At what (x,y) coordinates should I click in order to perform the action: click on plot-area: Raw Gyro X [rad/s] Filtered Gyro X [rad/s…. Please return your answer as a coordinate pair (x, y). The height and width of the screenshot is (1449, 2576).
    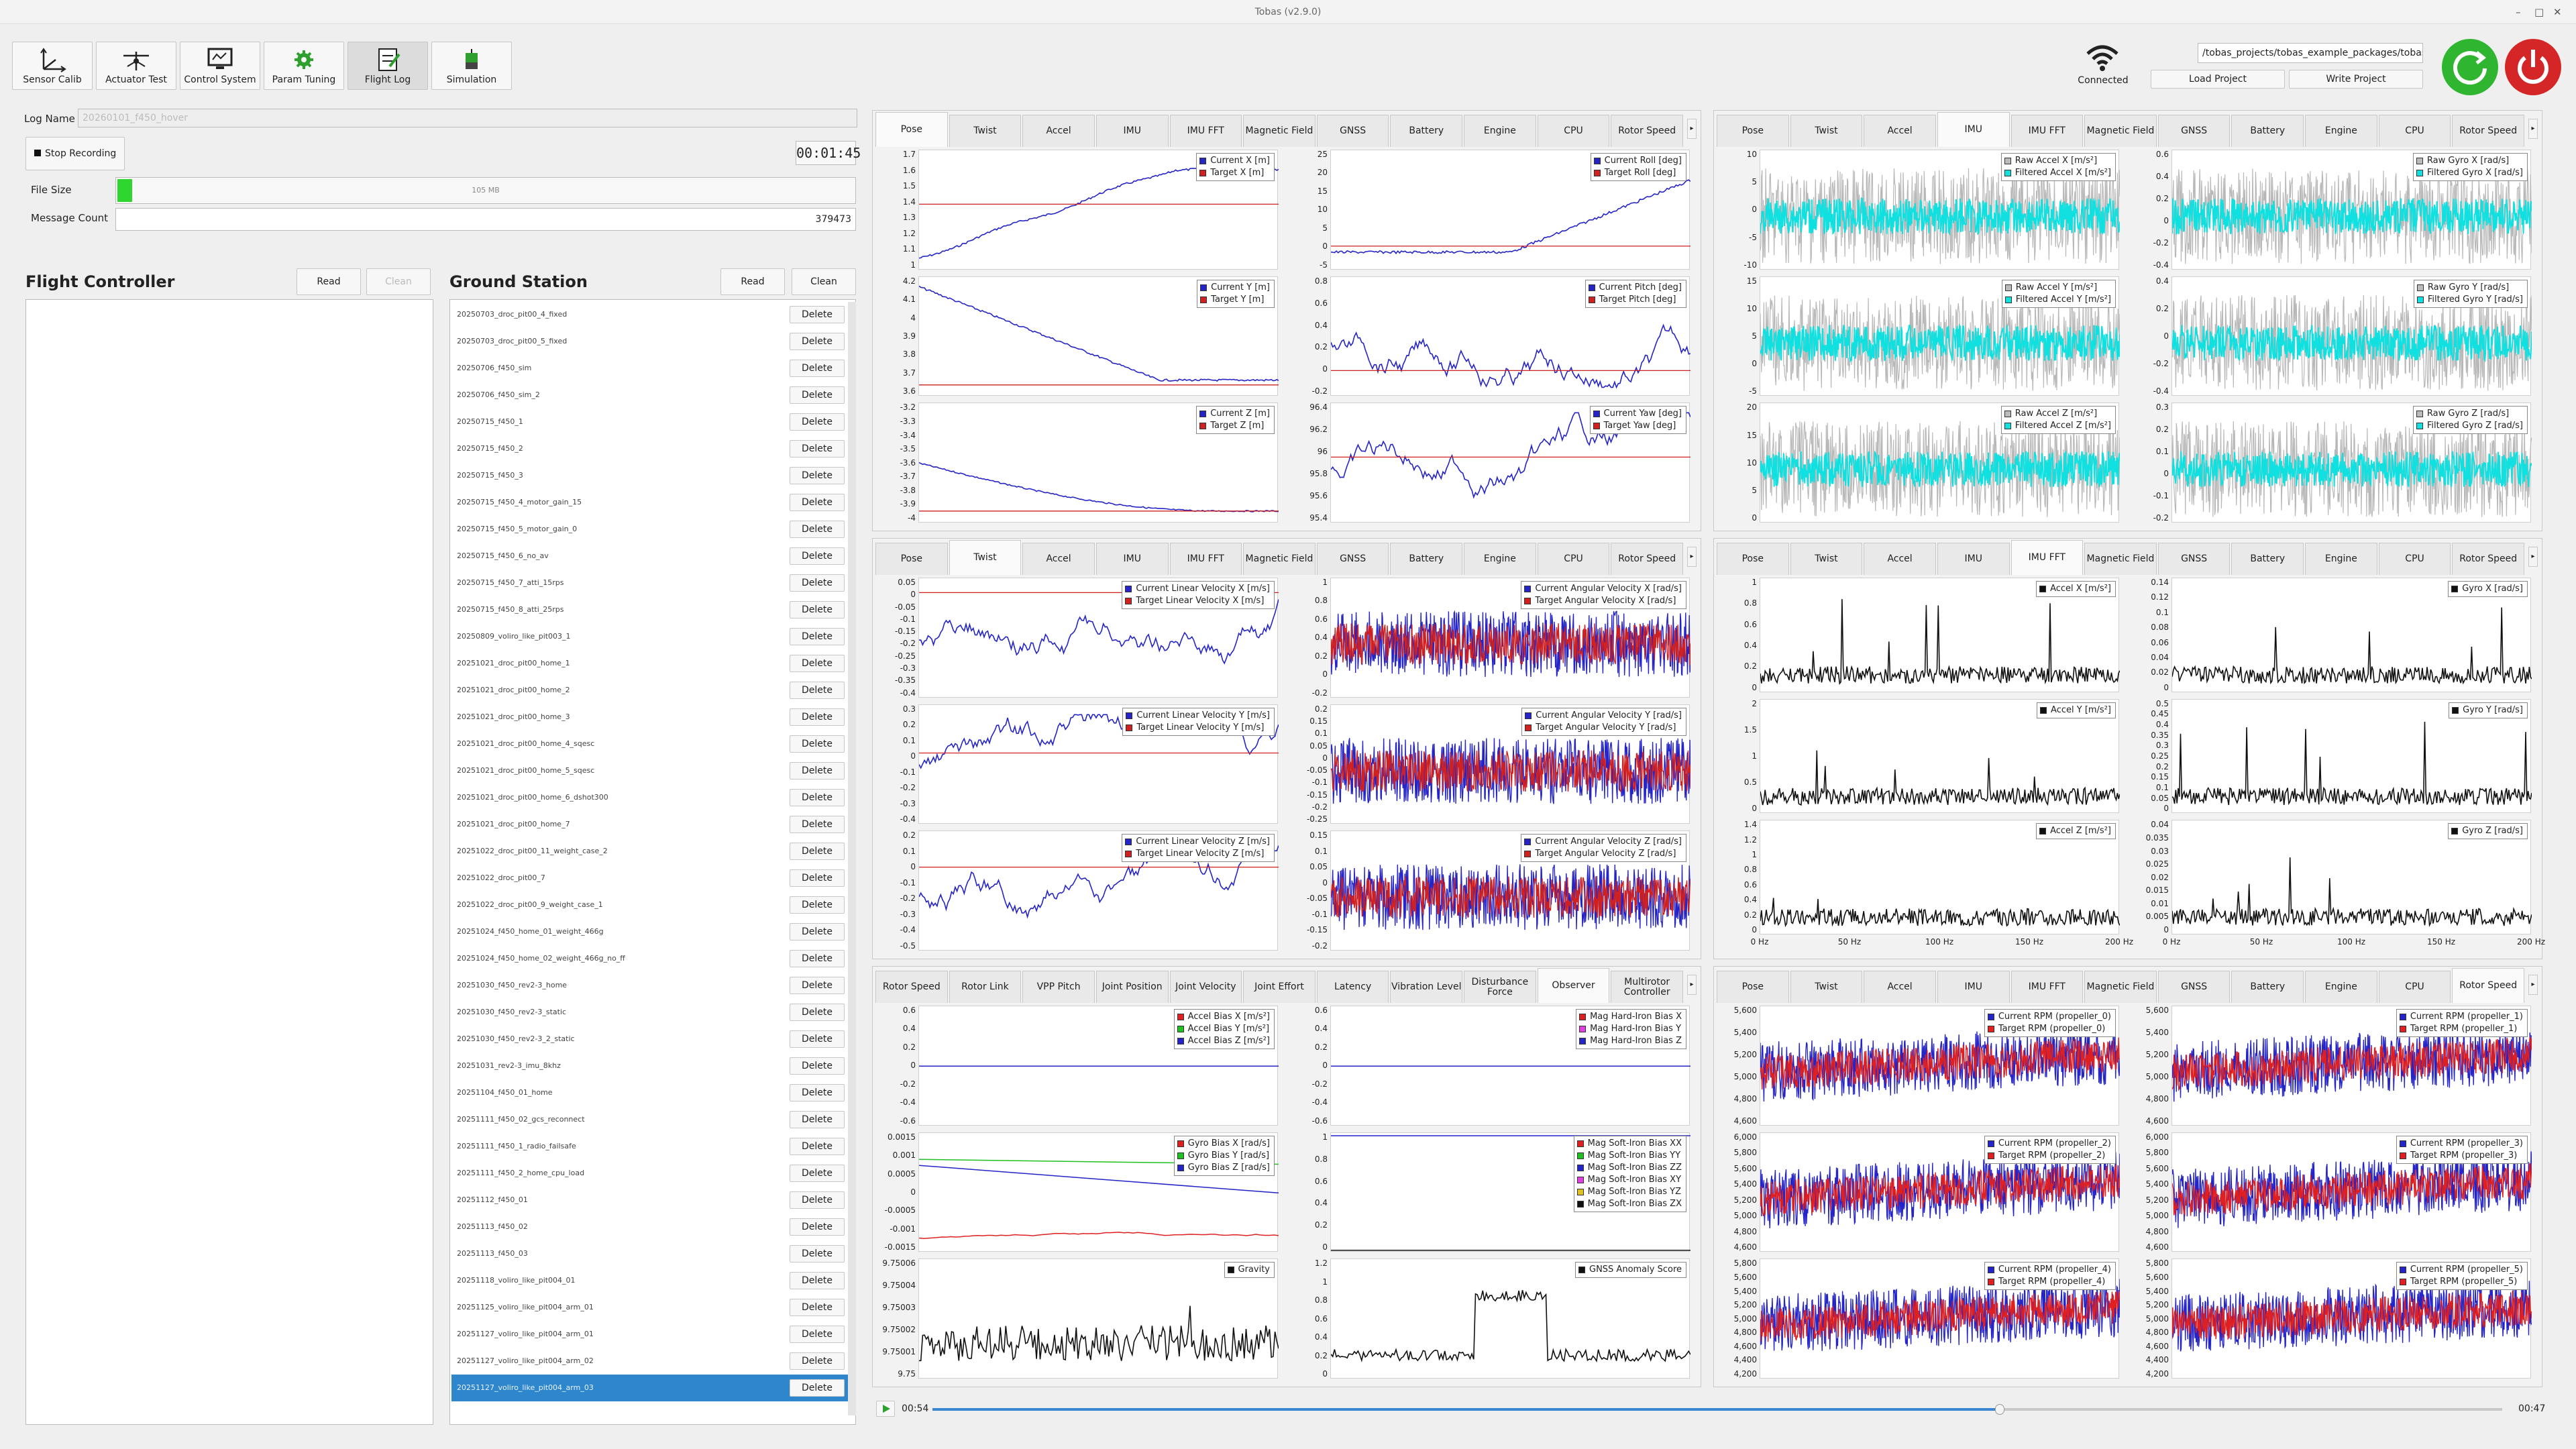
    Looking at the image, I should click on (2351, 210).